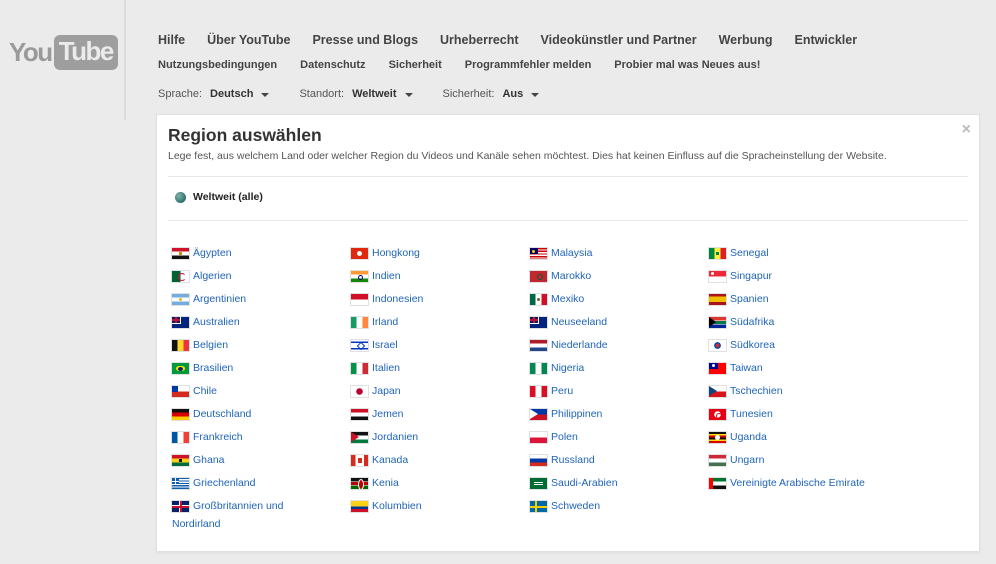 This screenshot has height=564, width=996. What do you see at coordinates (217, 65) in the screenshot?
I see `nav-link-terms: Nutzungsbedingungen` at bounding box center [217, 65].